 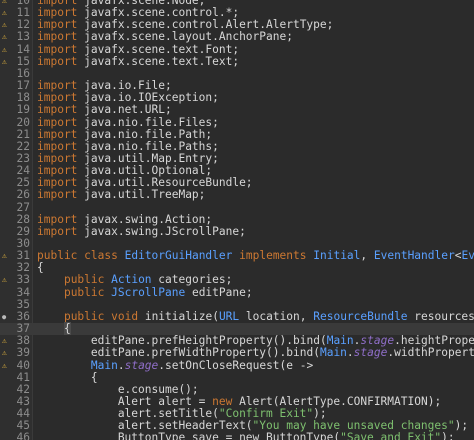 I want to click on code-token: alert.setTitle(, so click(x=128, y=414).